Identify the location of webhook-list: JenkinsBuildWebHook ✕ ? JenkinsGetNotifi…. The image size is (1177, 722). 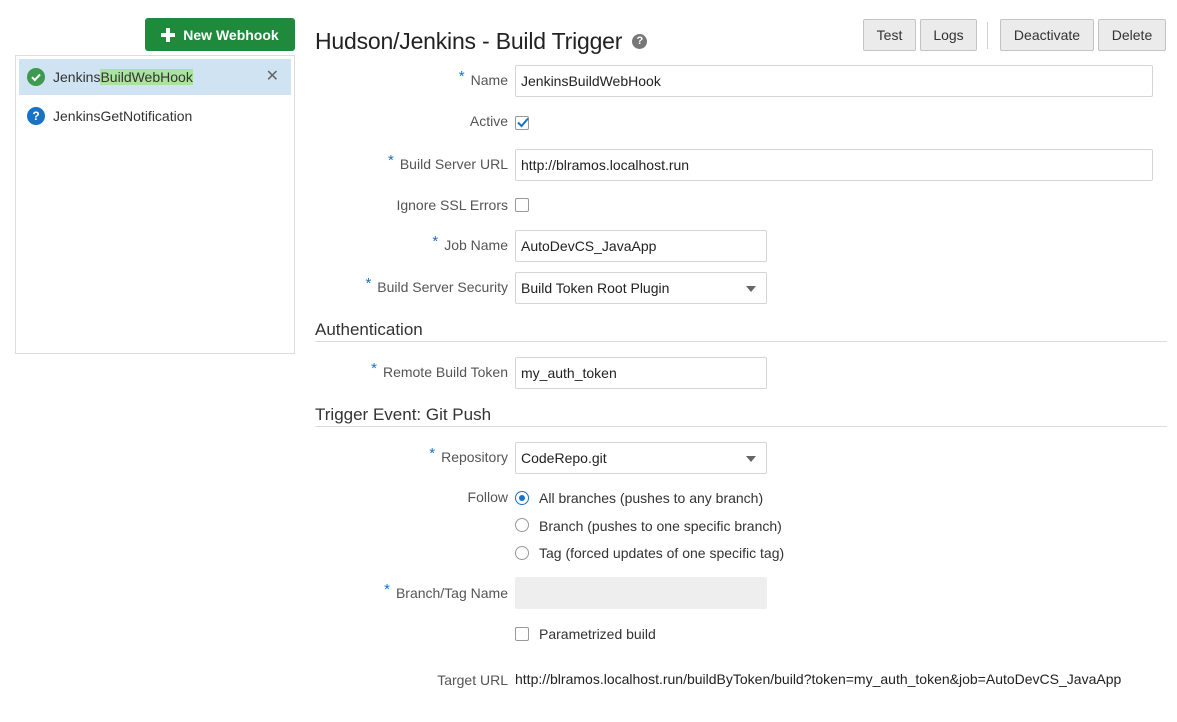
(155, 204).